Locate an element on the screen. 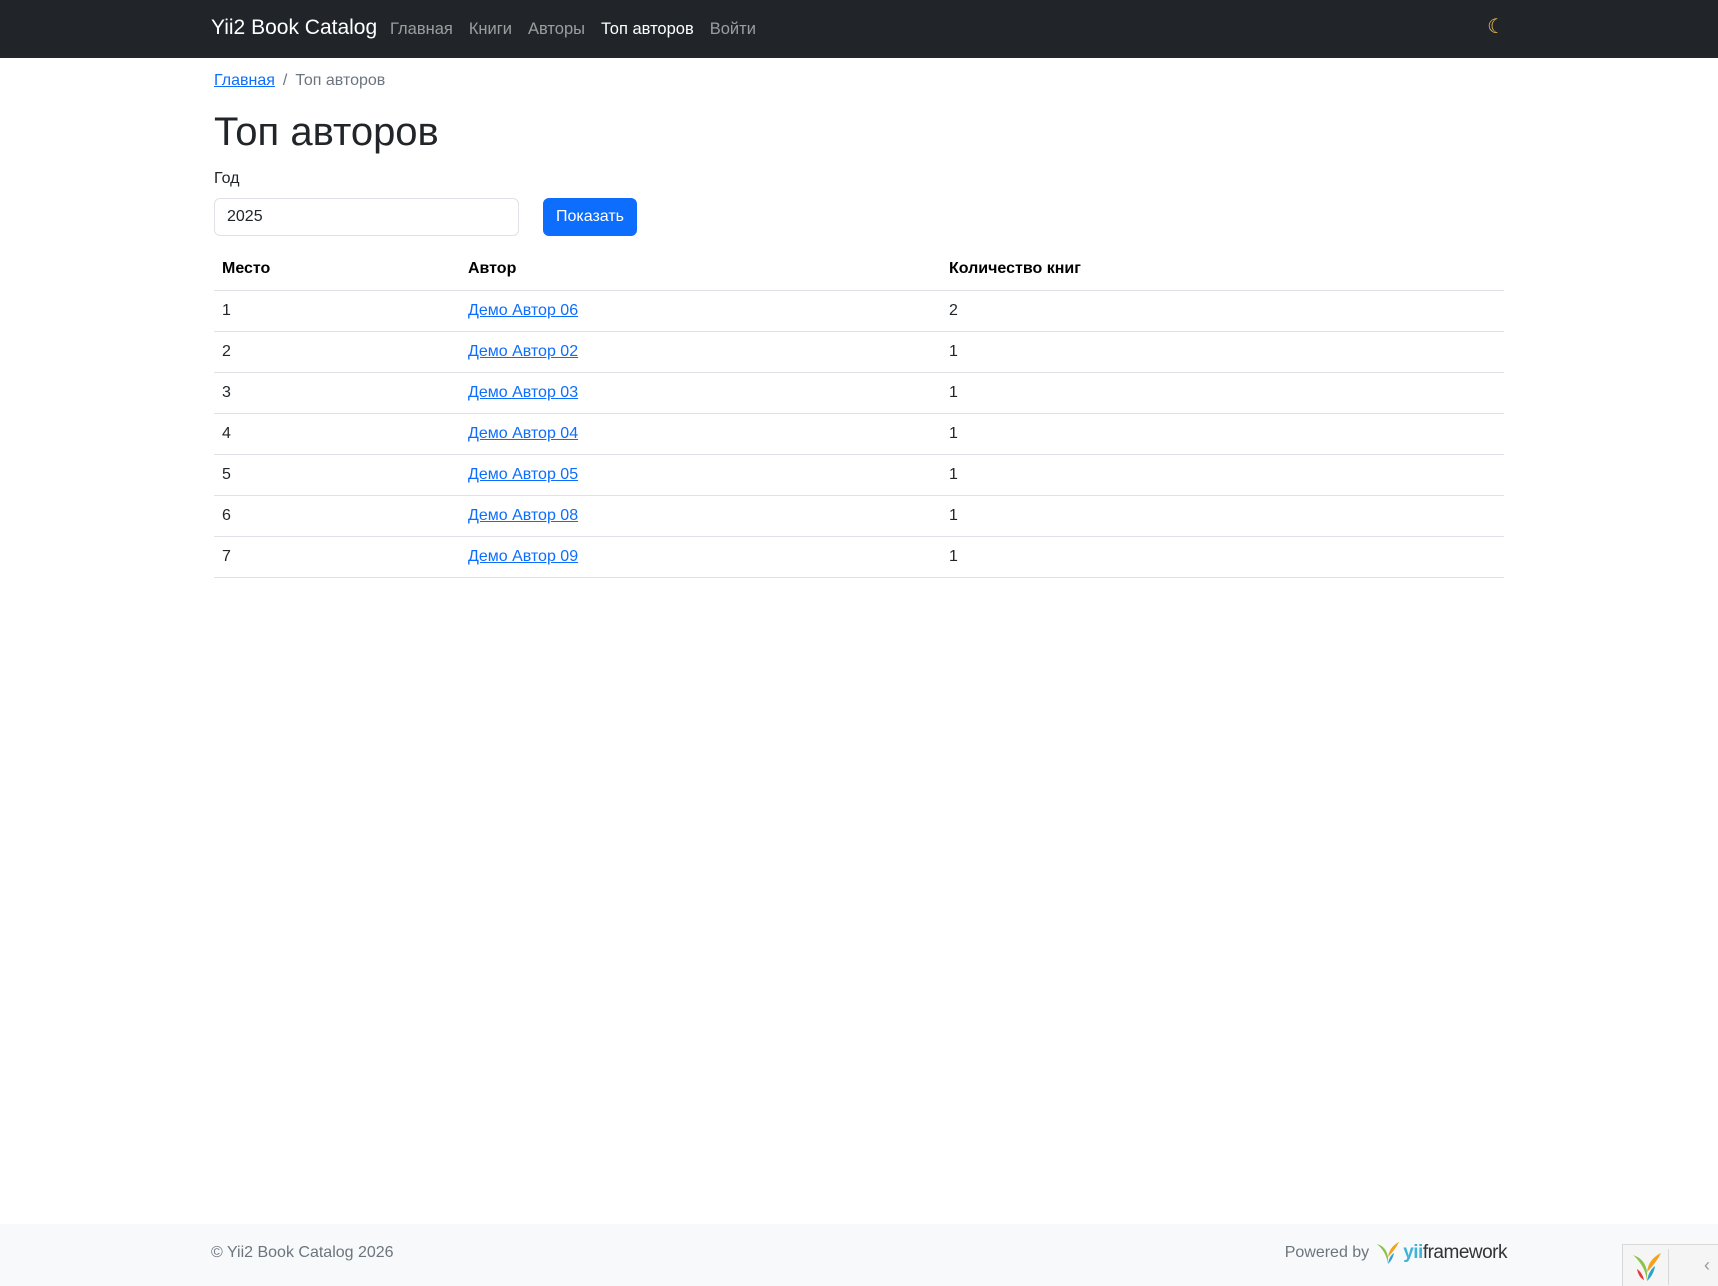 The image size is (1718, 1286). table-row: 4 Демо Автор 04 1 is located at coordinates (859, 434).